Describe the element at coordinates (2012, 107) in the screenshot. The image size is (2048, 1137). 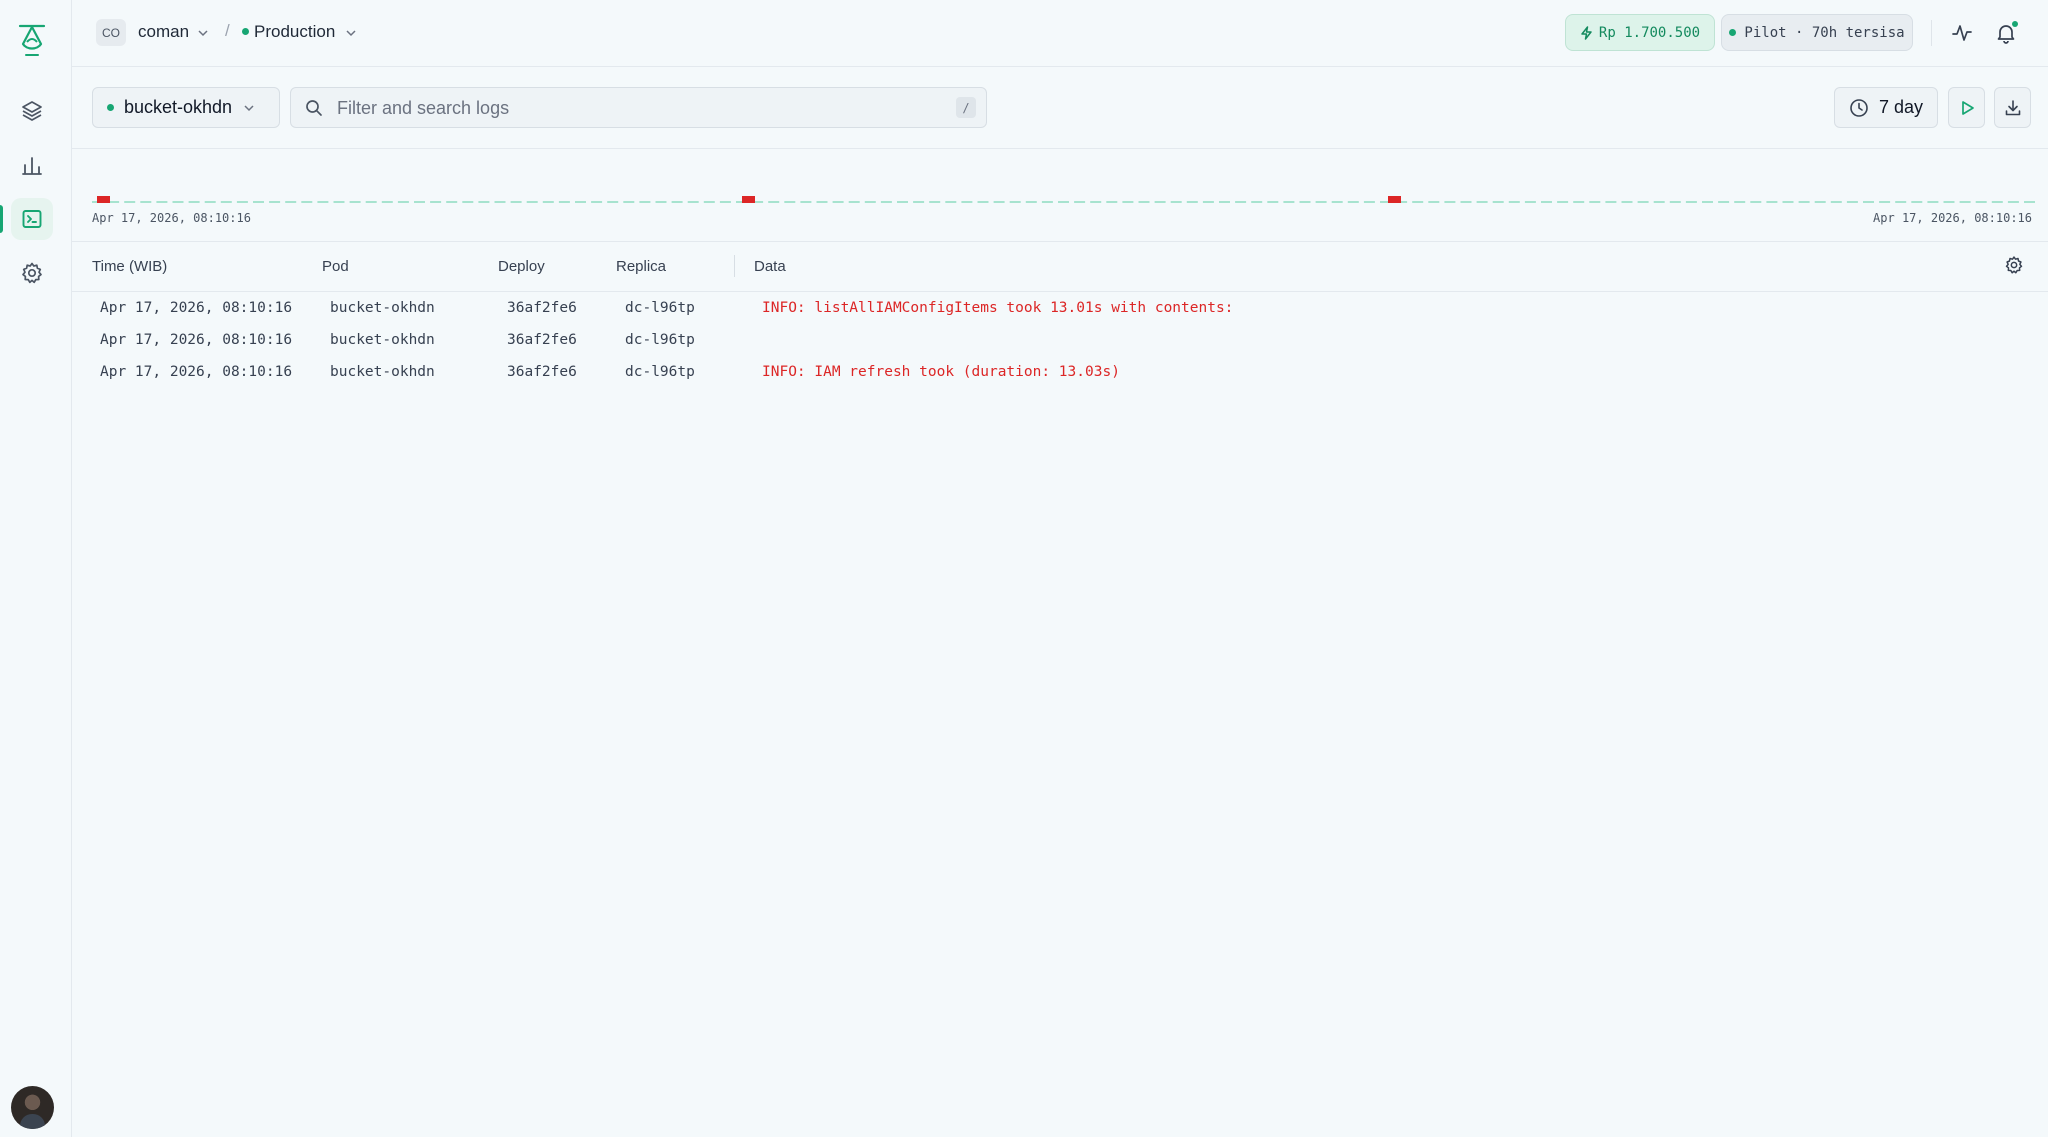
I see `download-button` at that location.